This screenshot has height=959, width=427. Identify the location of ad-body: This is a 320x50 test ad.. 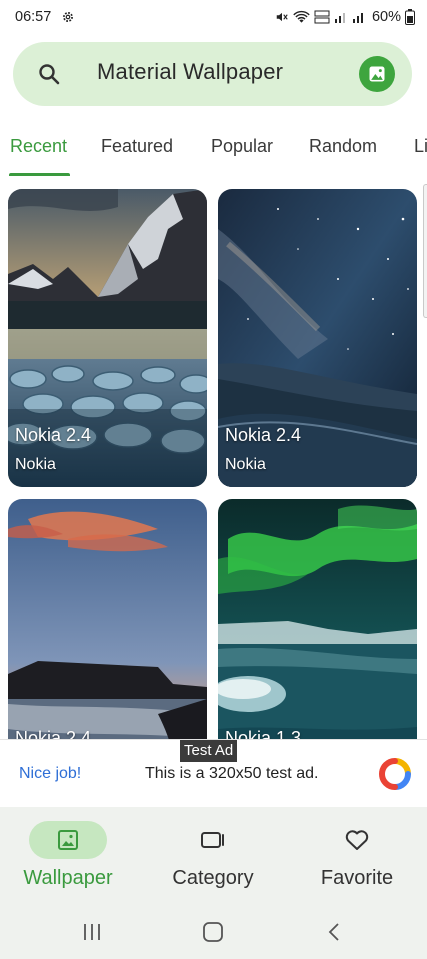
(232, 773).